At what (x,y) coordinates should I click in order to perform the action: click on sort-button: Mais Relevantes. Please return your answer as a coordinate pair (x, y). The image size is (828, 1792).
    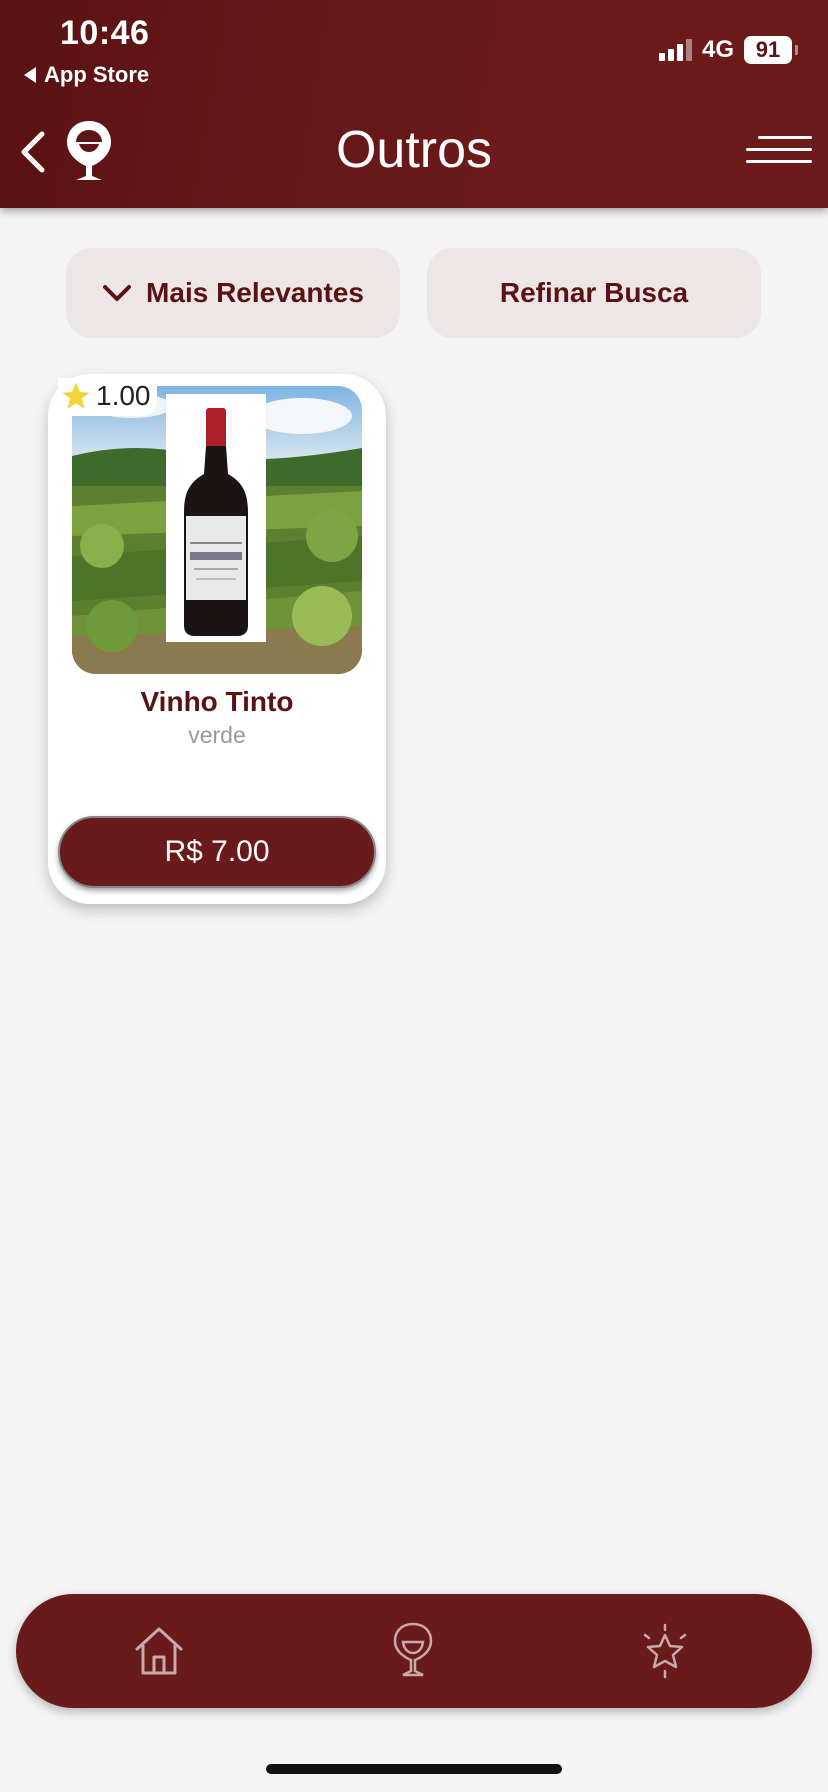
    Looking at the image, I should click on (233, 293).